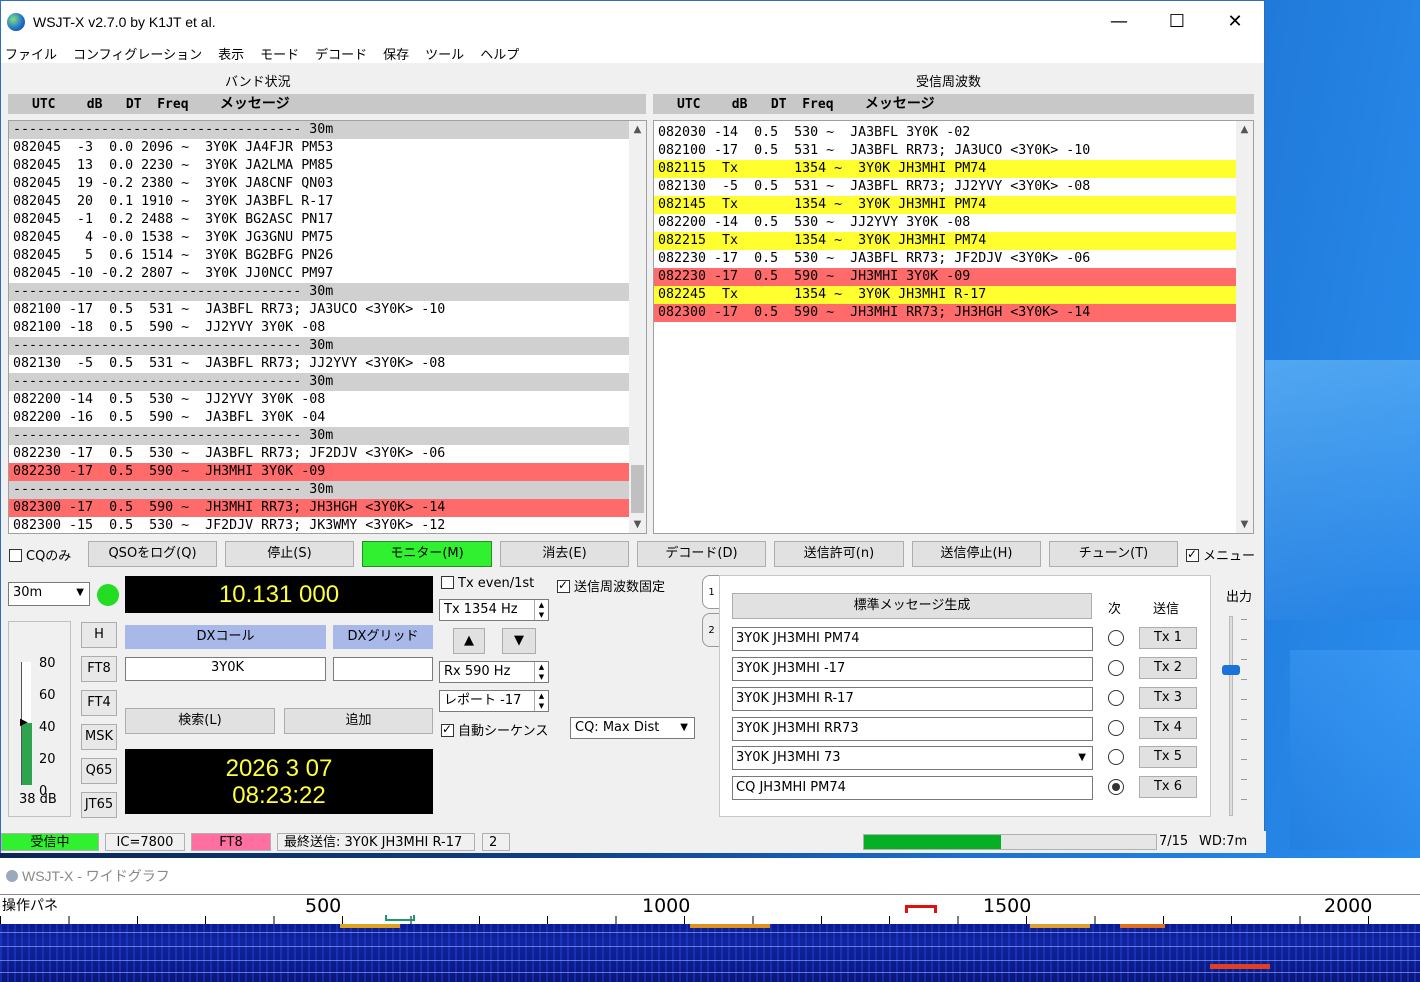 Image resolution: width=1420 pixels, height=982 pixels. What do you see at coordinates (912, 639) in the screenshot?
I see `tx1-message-field: 3Y0K JH3MHI PM74` at bounding box center [912, 639].